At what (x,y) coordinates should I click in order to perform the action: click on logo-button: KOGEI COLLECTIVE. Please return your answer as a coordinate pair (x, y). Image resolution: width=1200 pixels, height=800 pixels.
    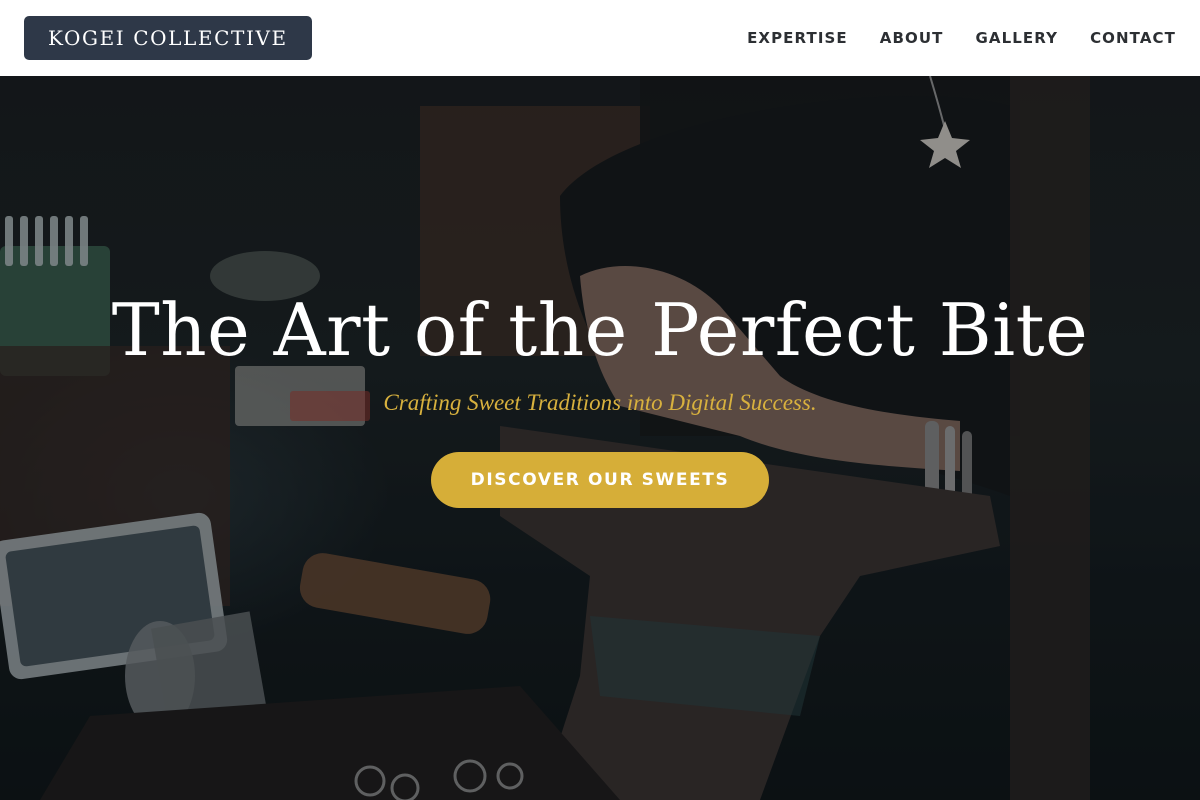
    Looking at the image, I should click on (168, 38).